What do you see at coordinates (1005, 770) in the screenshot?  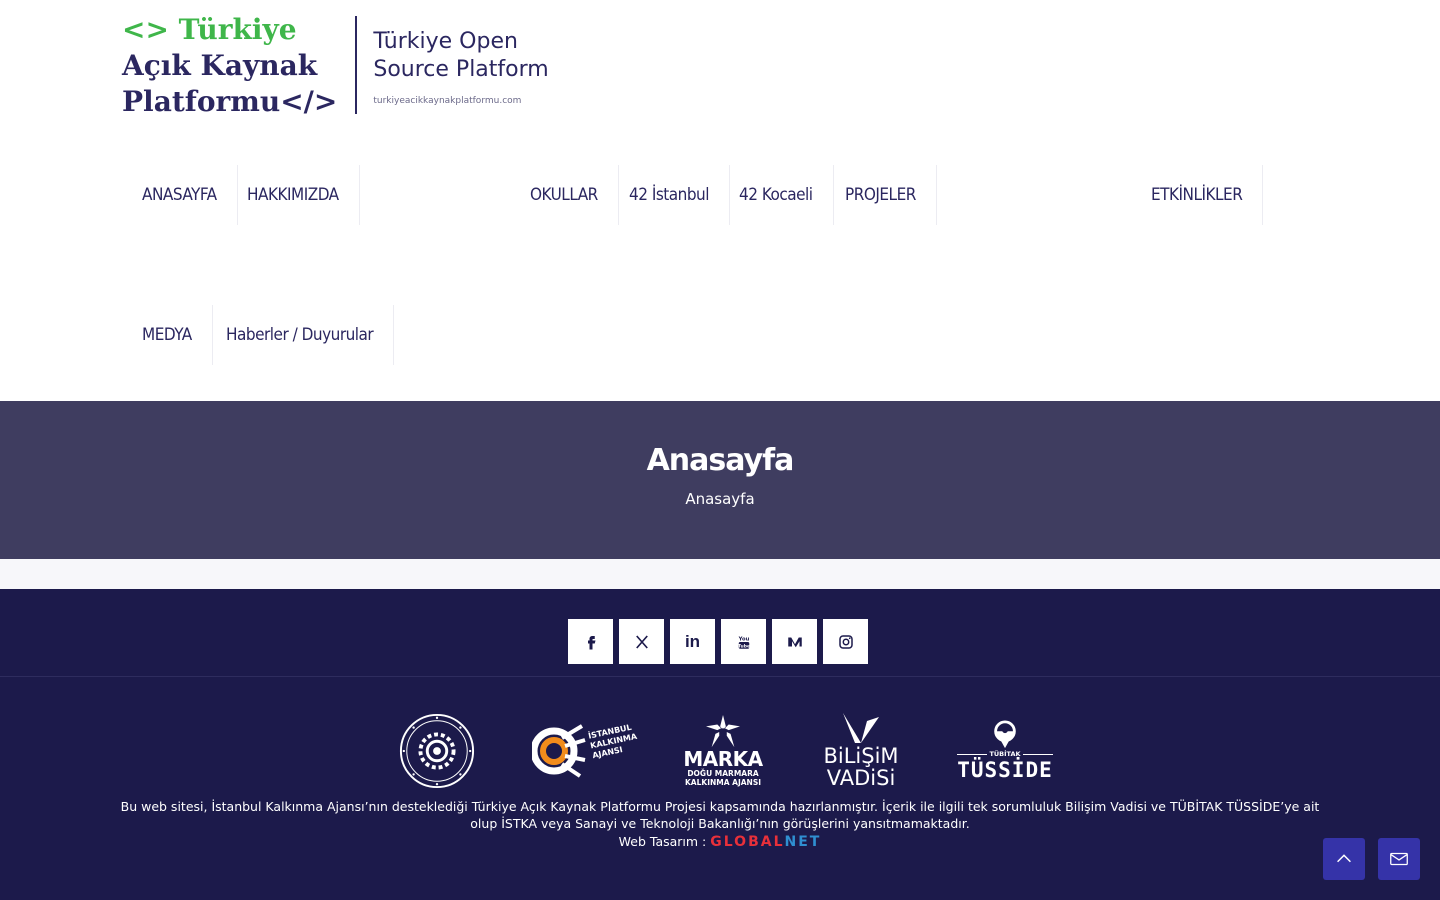 I see `tubitak-big: TÜSSİDE` at bounding box center [1005, 770].